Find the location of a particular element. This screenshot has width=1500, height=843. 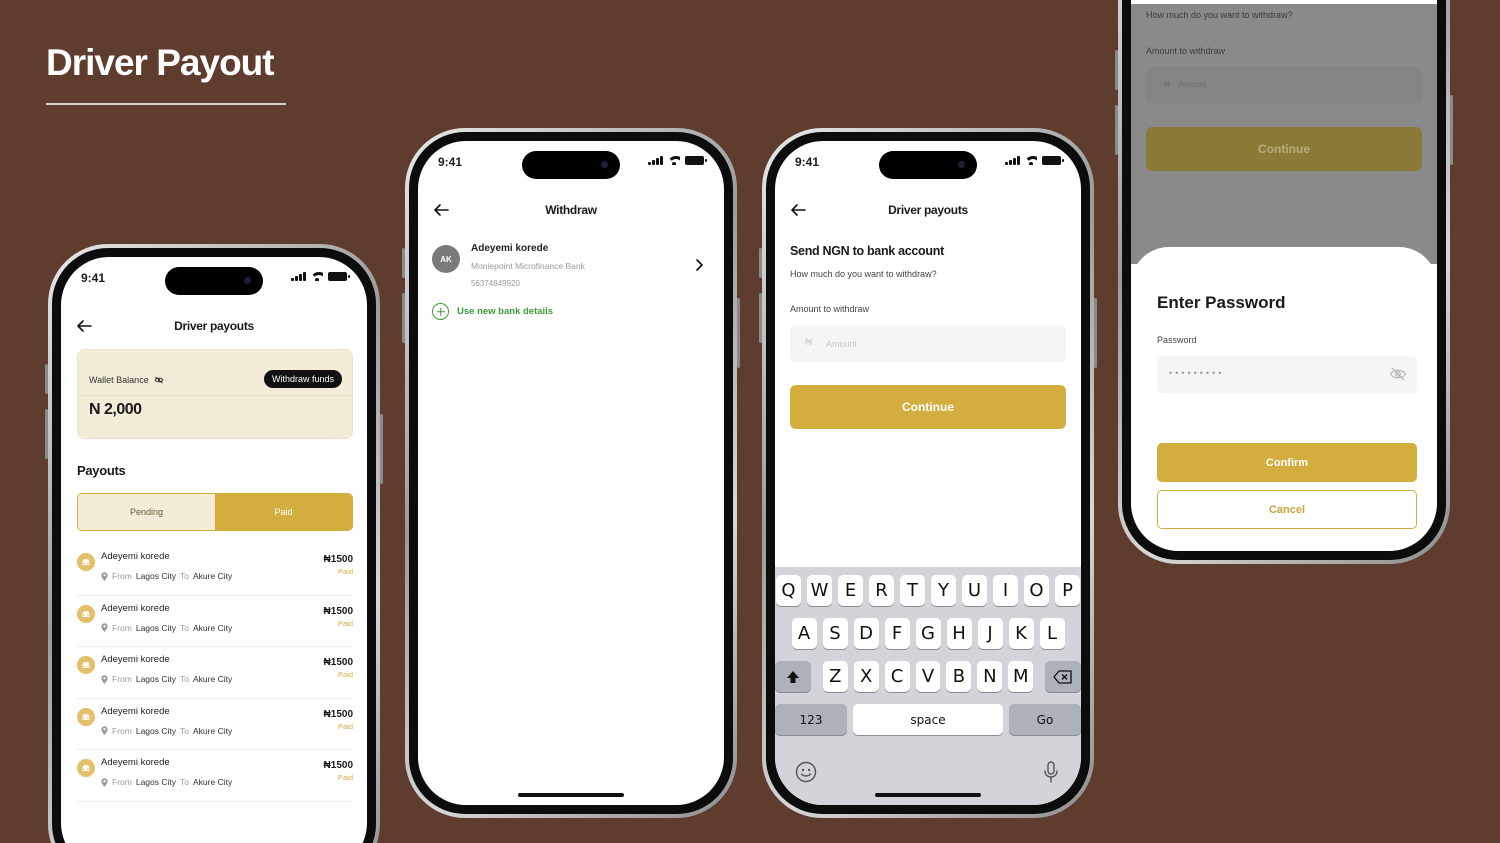

key-s: S is located at coordinates (835, 633).